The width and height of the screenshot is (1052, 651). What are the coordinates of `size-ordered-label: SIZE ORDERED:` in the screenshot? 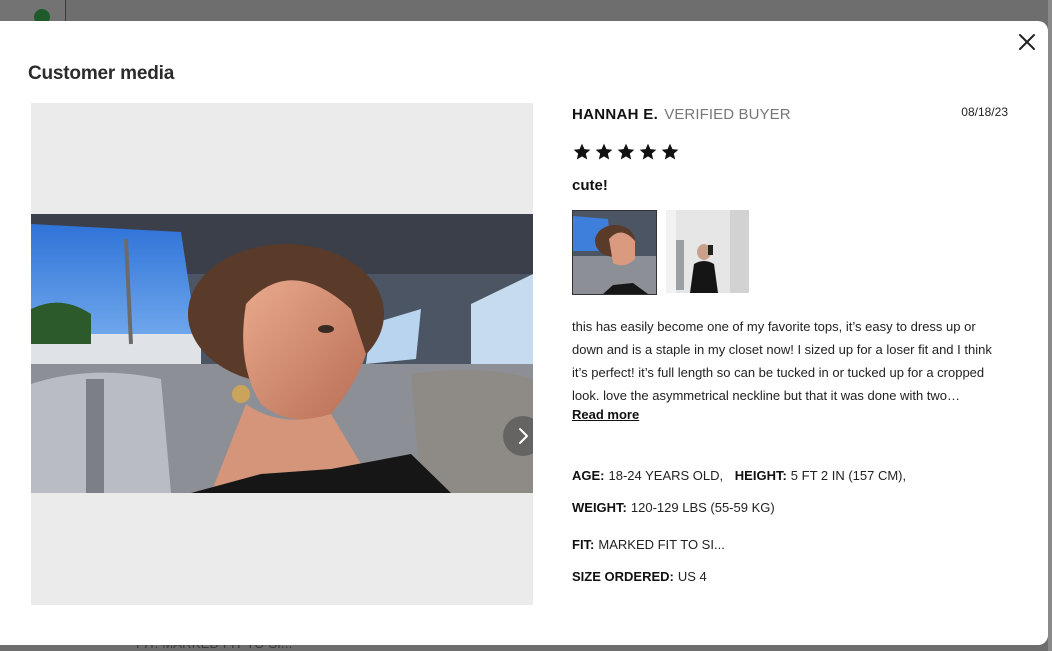 It's located at (623, 576).